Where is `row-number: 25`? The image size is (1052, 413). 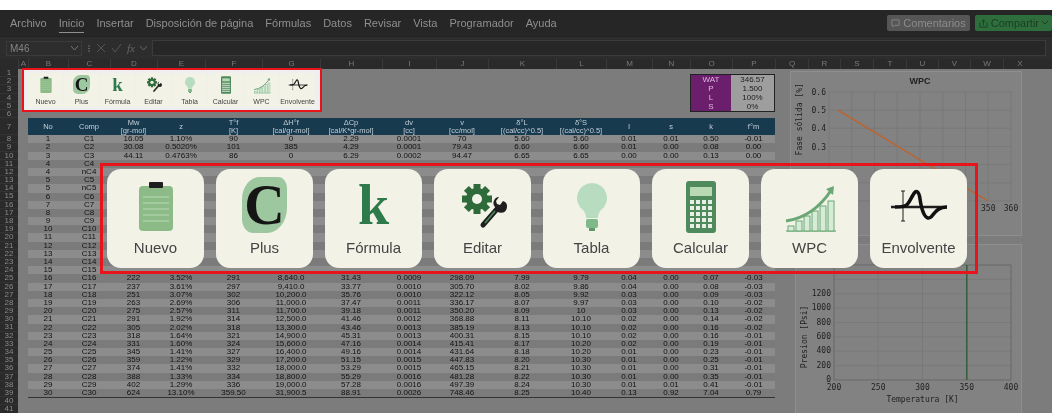
row-number: 25 is located at coordinates (9, 278).